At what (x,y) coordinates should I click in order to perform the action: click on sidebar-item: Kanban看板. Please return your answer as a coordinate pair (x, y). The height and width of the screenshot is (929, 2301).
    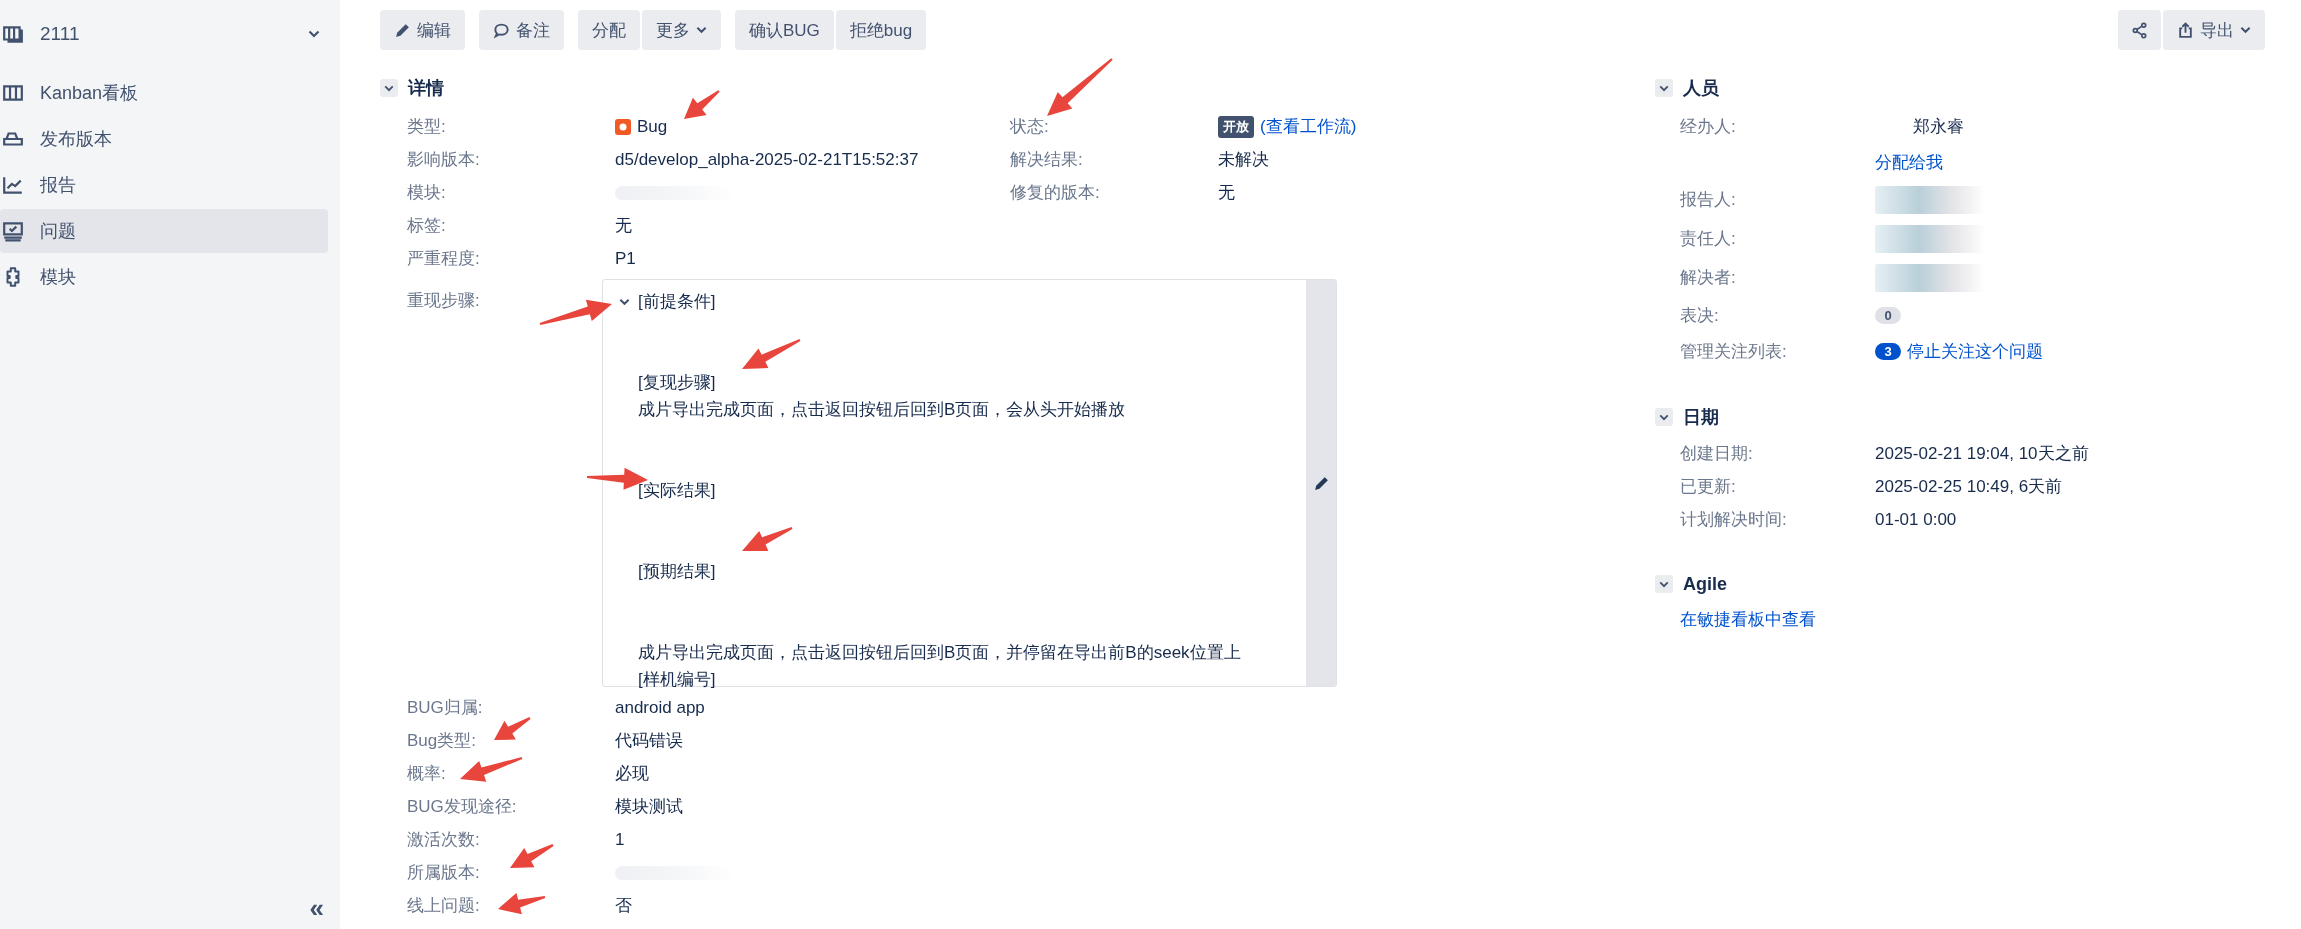
    Looking at the image, I should click on (164, 93).